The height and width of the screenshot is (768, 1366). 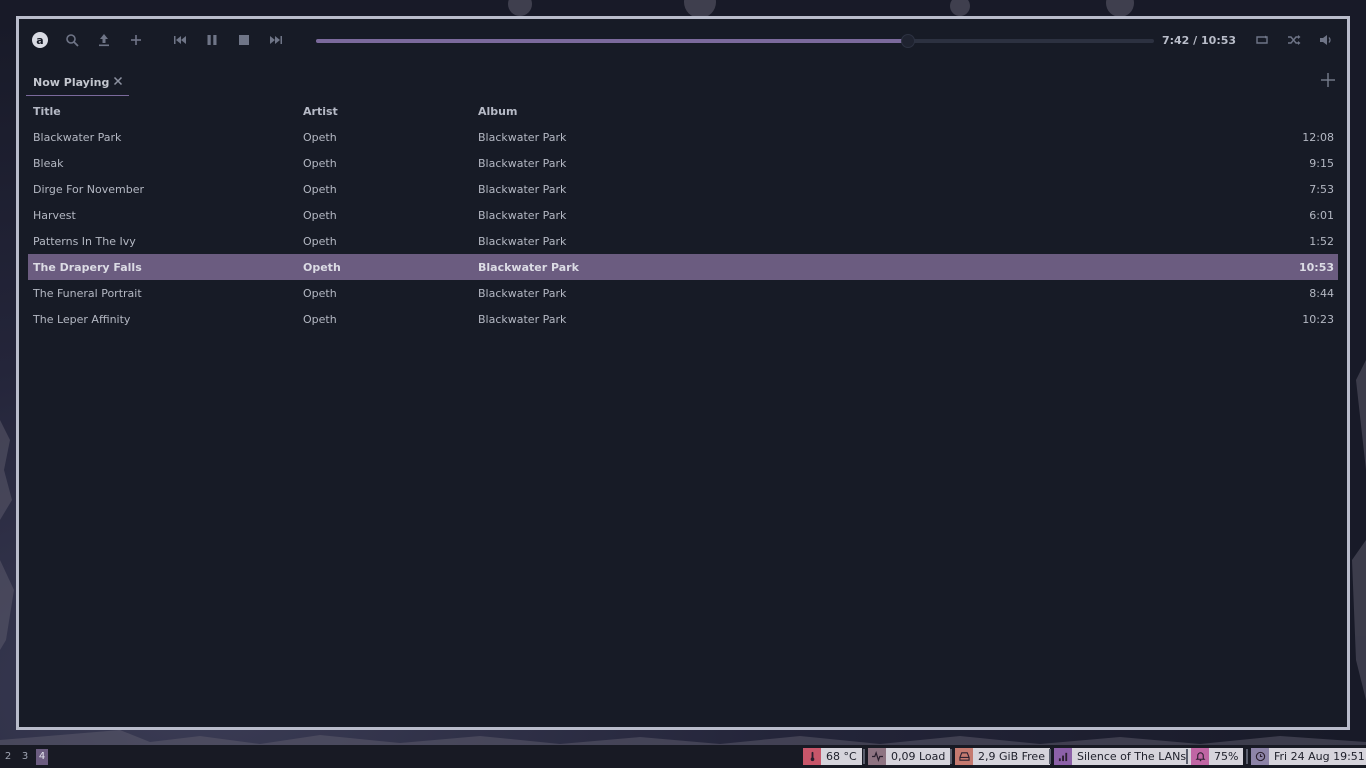 I want to click on track-title: The Leper Affinity, so click(x=82, y=319).